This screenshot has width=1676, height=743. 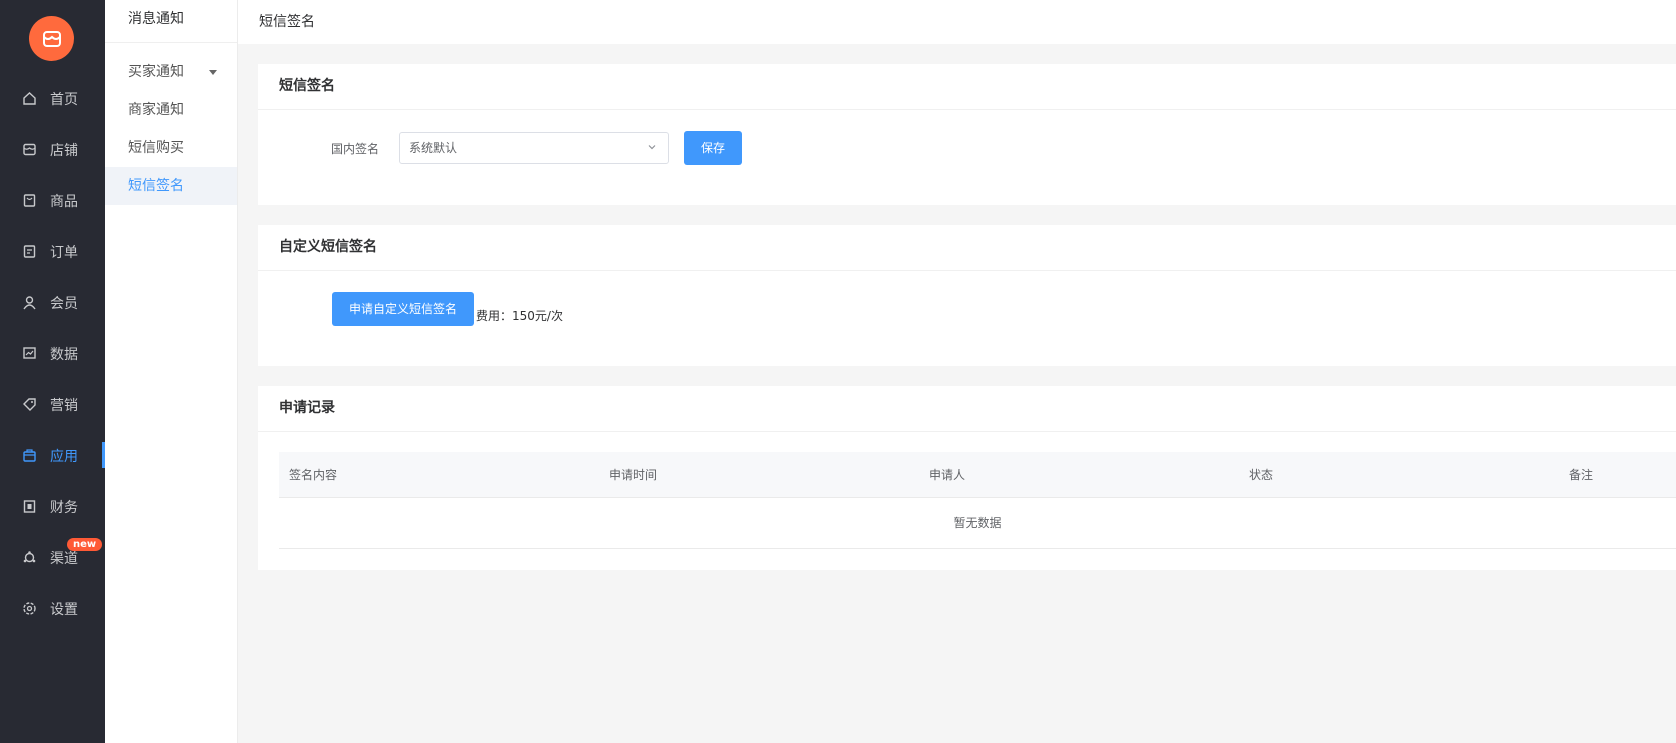 I want to click on nav-item-member: 会员, so click(x=52, y=302).